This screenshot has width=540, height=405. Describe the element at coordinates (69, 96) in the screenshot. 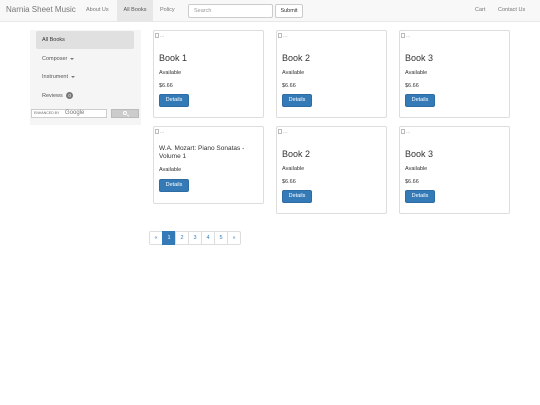

I see `reviews-count-badge: 0` at that location.